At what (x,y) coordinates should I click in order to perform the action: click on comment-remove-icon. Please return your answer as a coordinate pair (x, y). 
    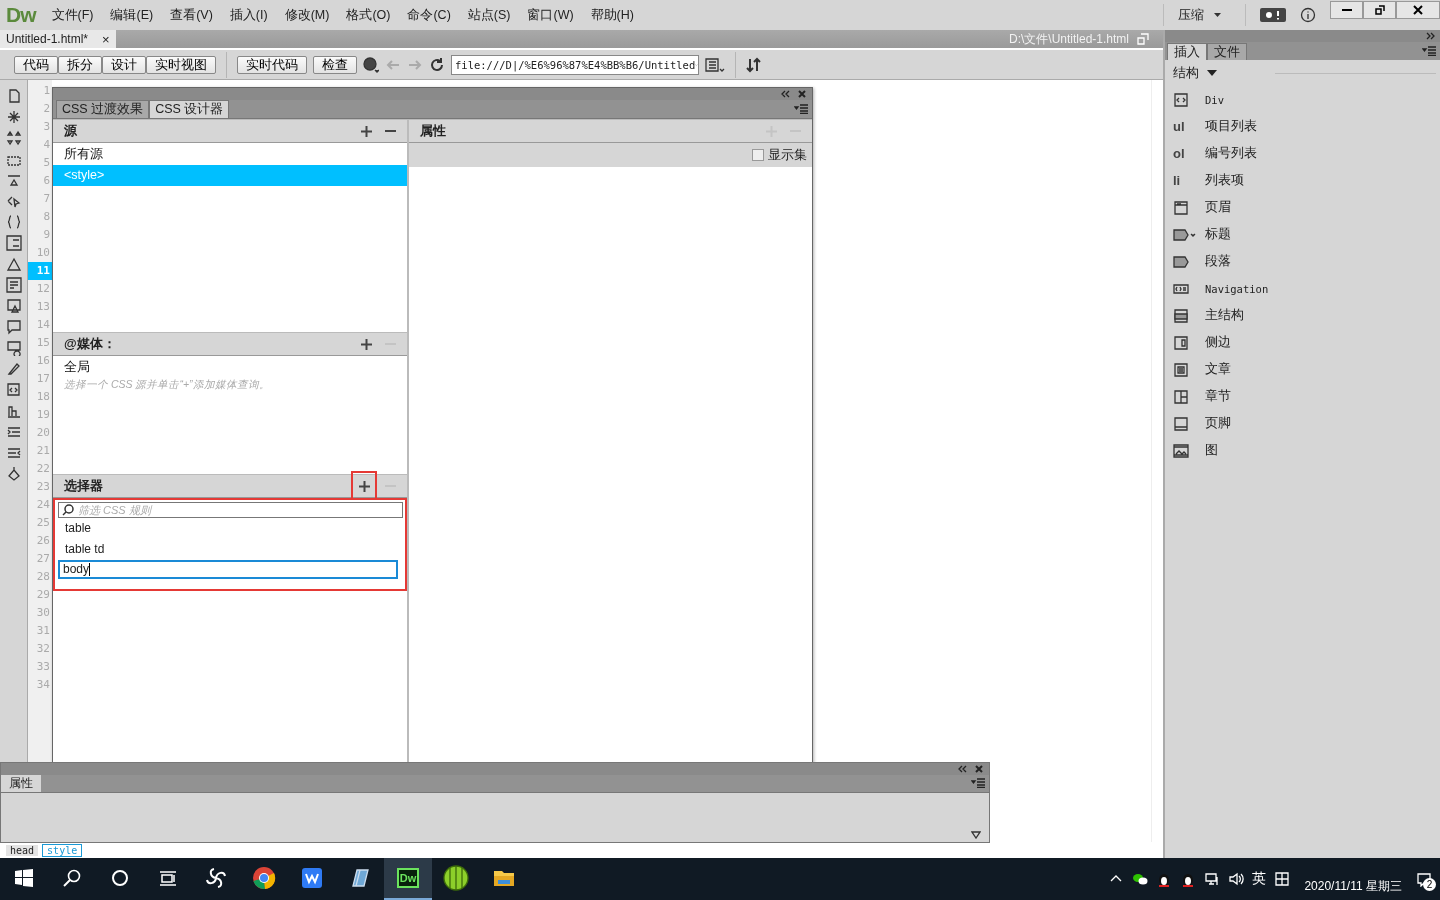
    Looking at the image, I should click on (13, 348).